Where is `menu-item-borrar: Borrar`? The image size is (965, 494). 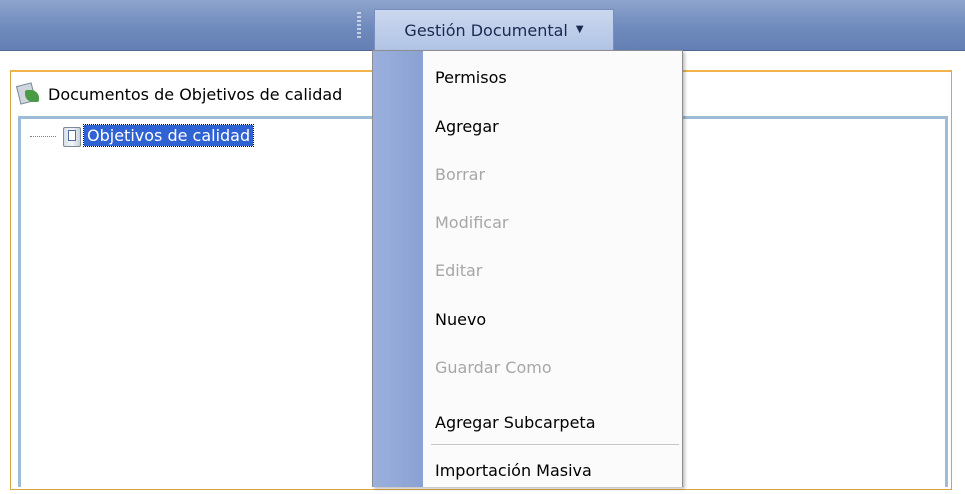
menu-item-borrar: Borrar is located at coordinates (460, 174).